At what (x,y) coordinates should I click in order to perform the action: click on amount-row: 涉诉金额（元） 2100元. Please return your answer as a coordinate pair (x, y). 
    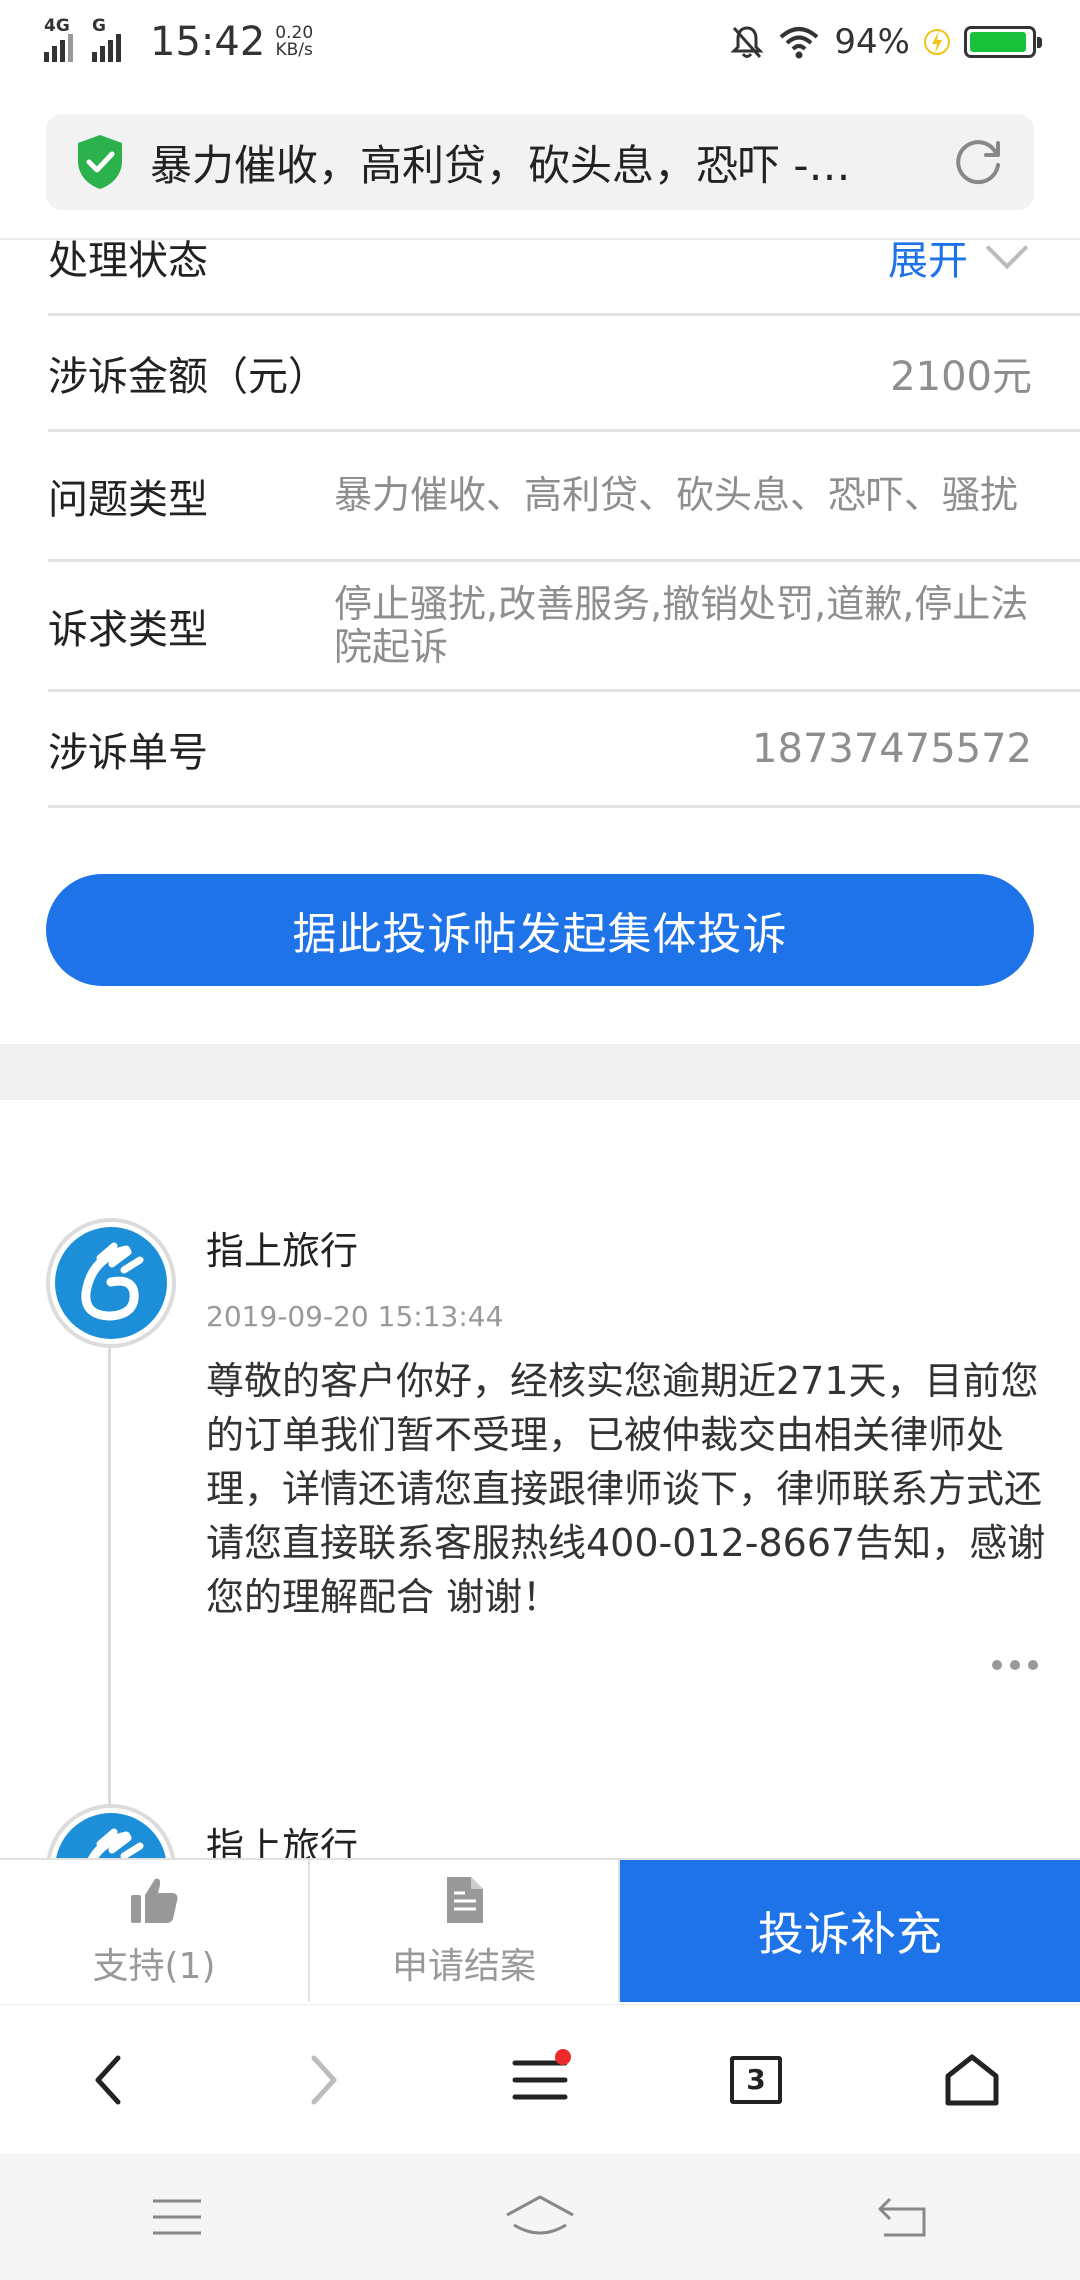
    Looking at the image, I should click on (564, 374).